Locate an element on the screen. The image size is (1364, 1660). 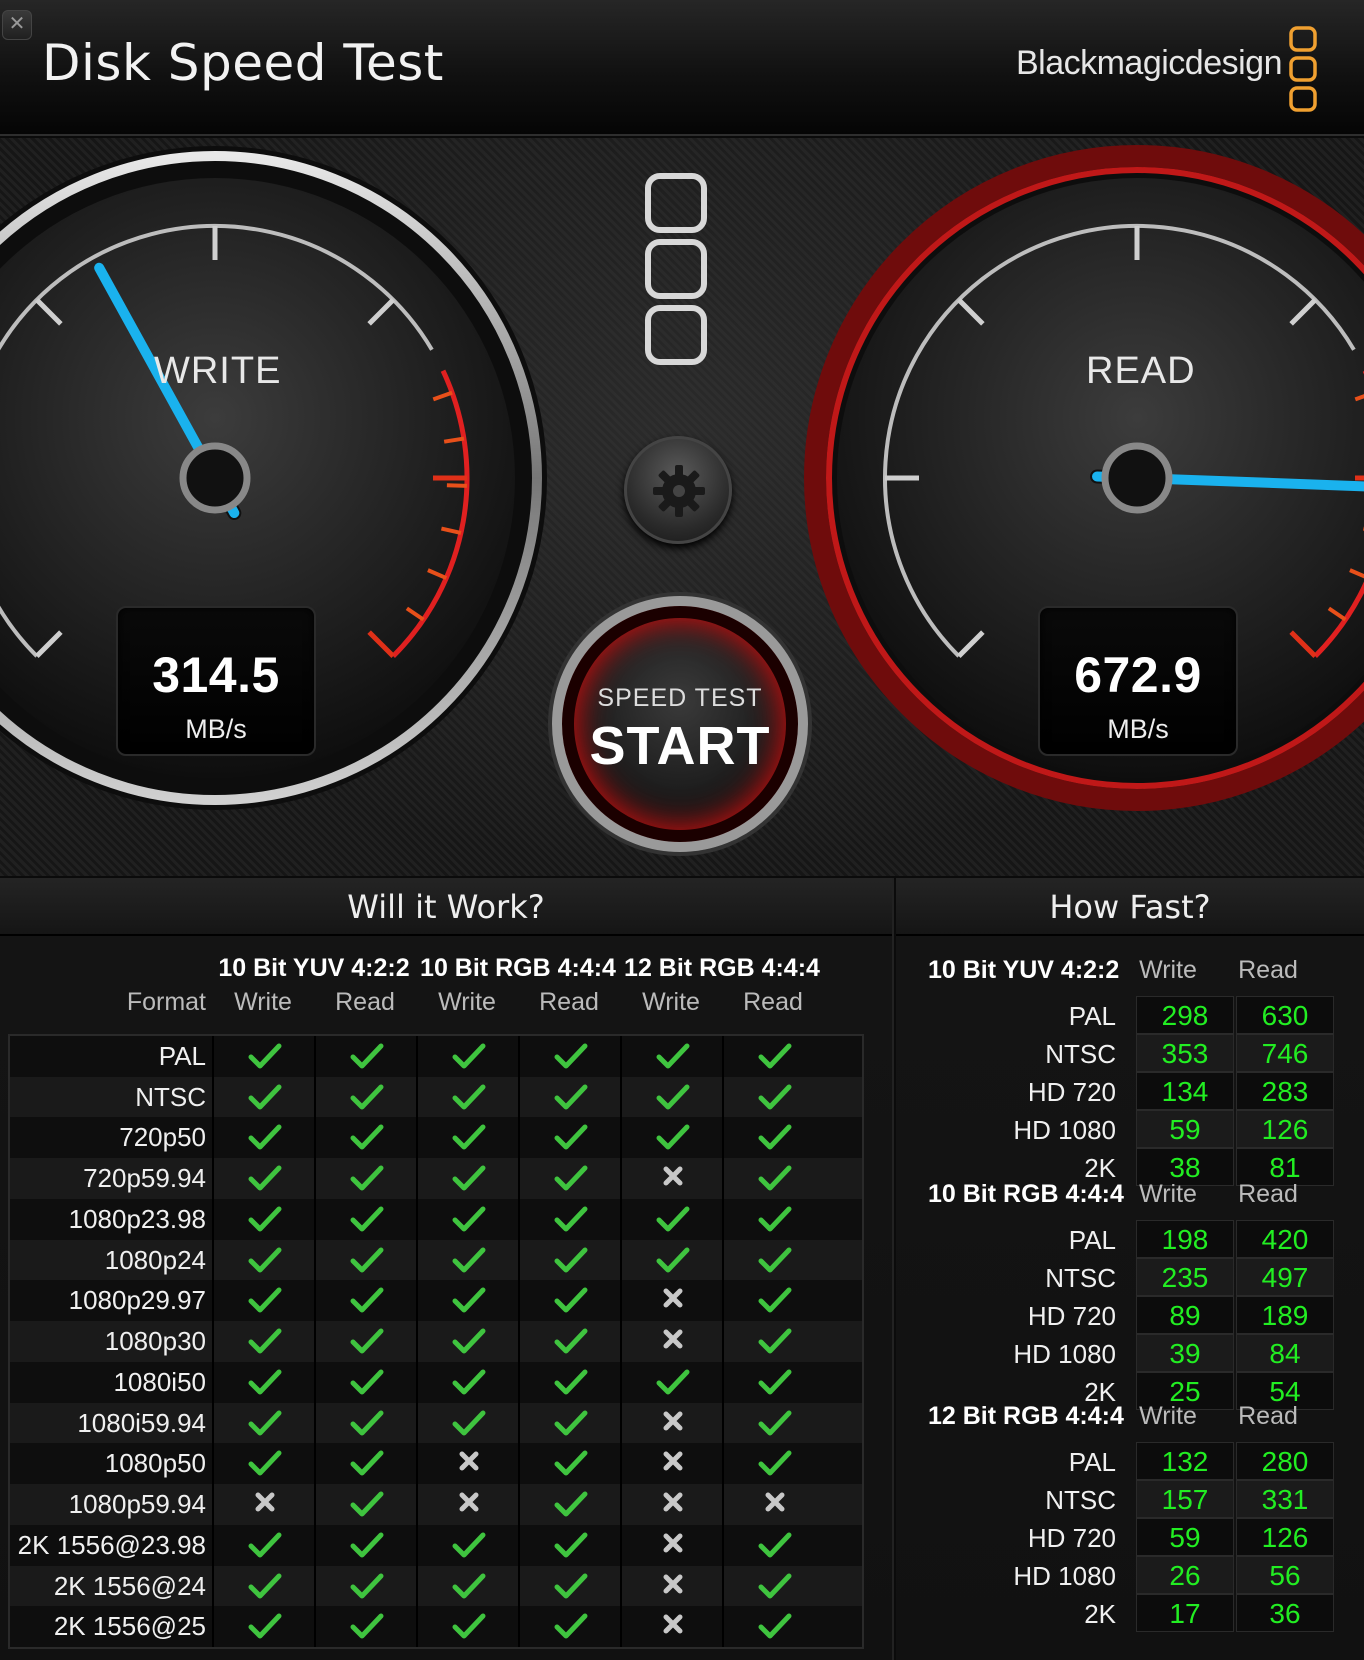
table-row: HD 1080 59 126 is located at coordinates (1130, 1129).